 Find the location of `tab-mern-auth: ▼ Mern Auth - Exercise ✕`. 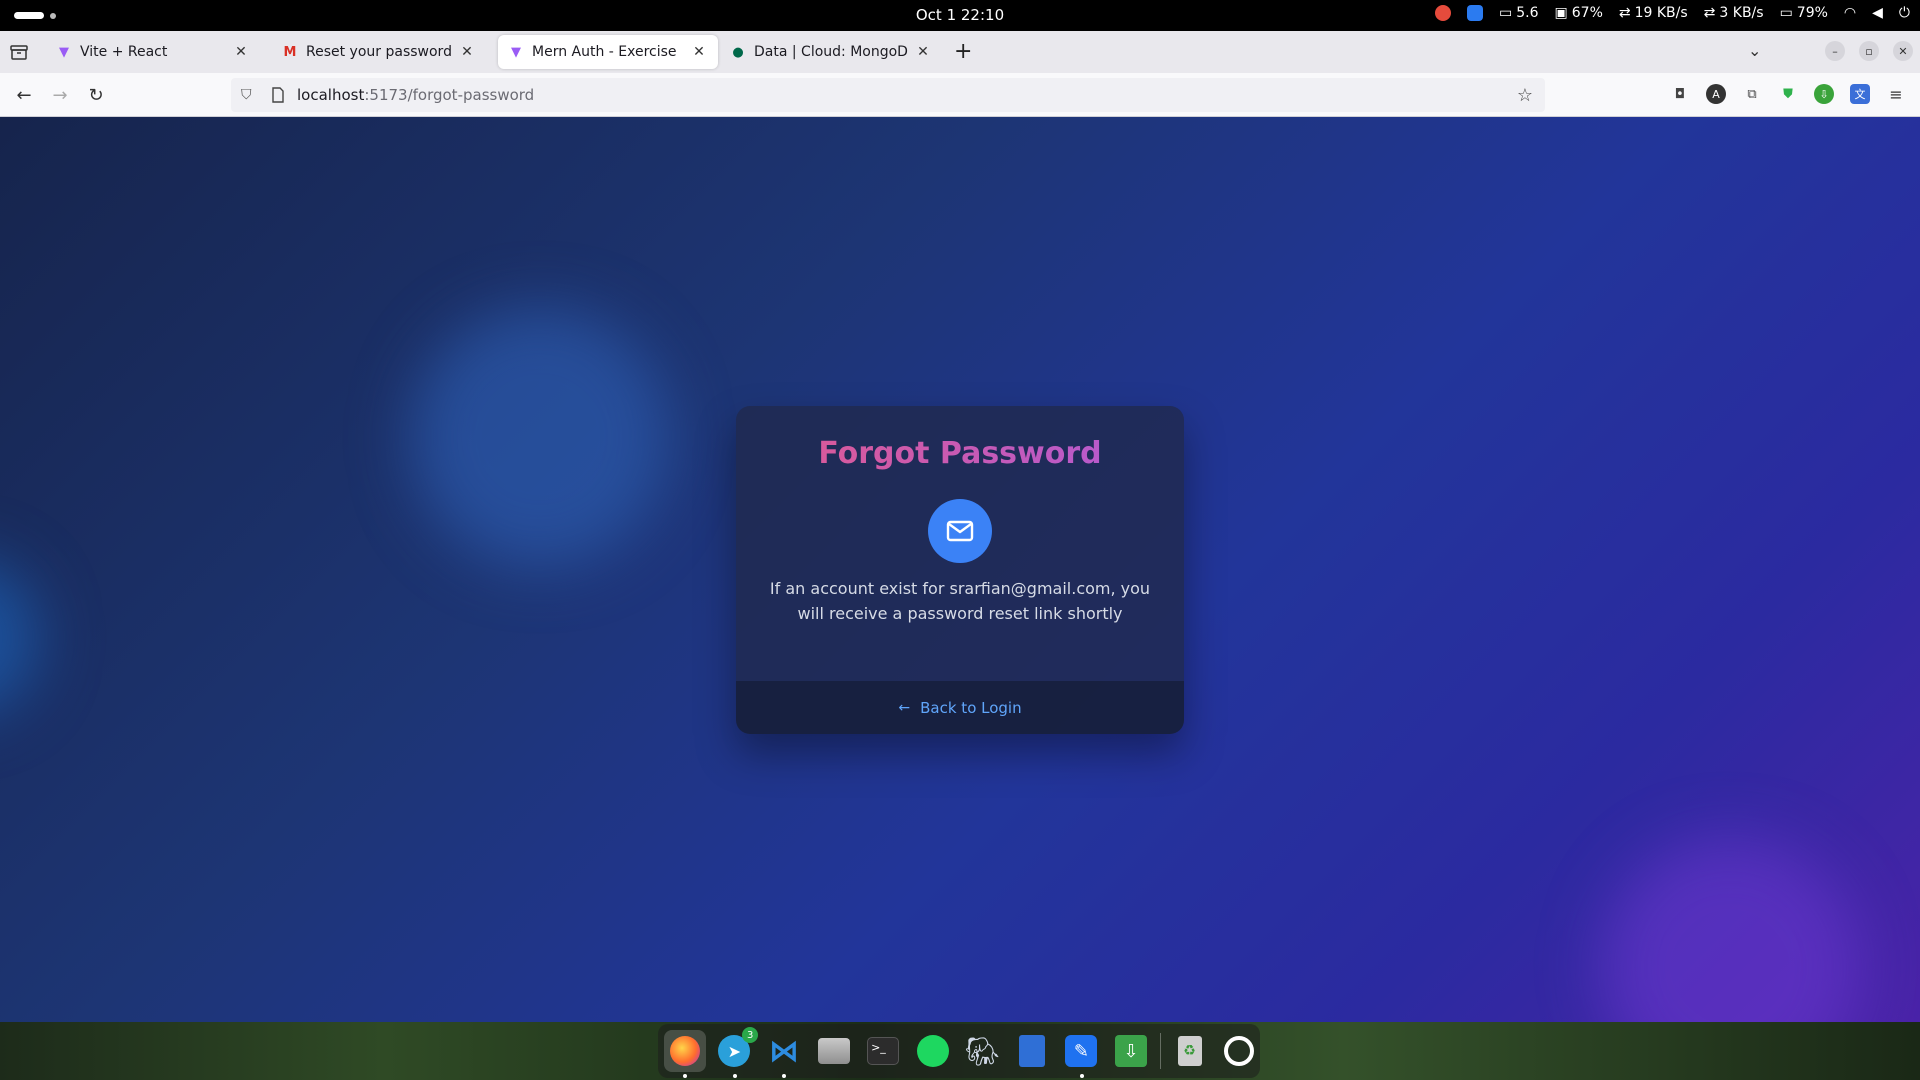

tab-mern-auth: ▼ Mern Auth - Exercise ✕ is located at coordinates (608, 52).